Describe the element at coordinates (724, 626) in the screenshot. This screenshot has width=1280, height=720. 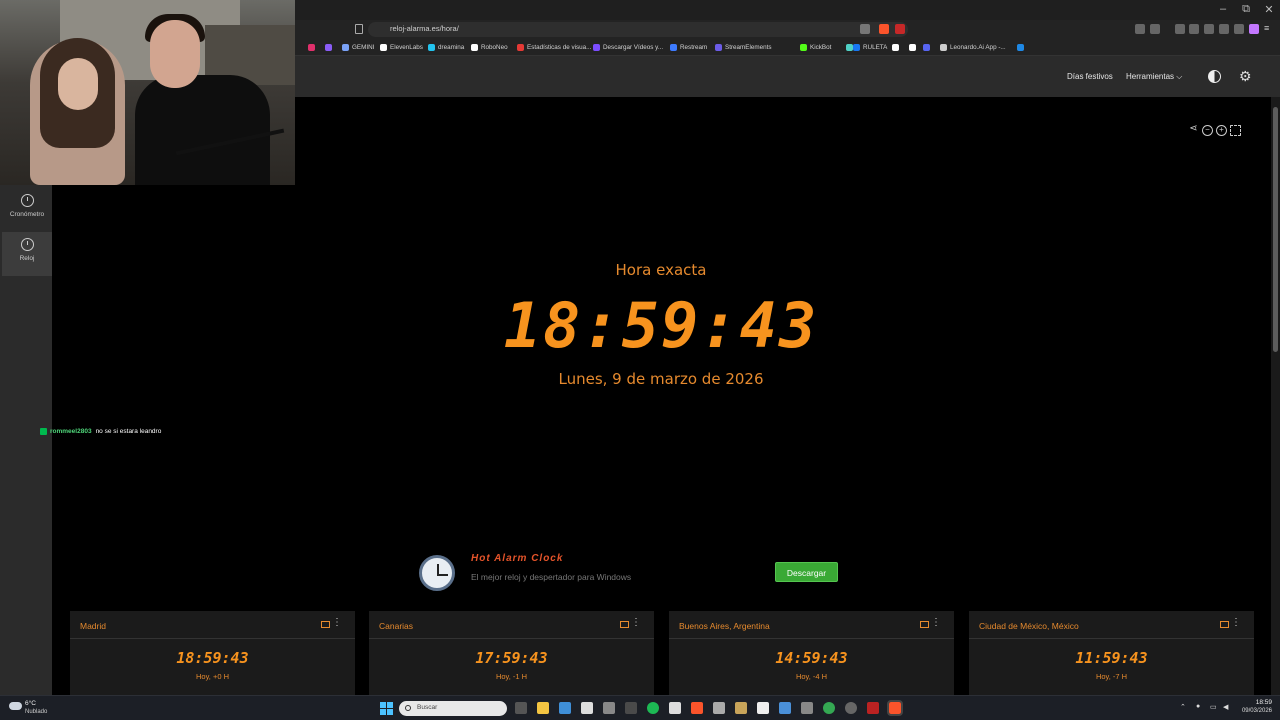
I see `city-name: Buenos Aires, Argentina` at that location.